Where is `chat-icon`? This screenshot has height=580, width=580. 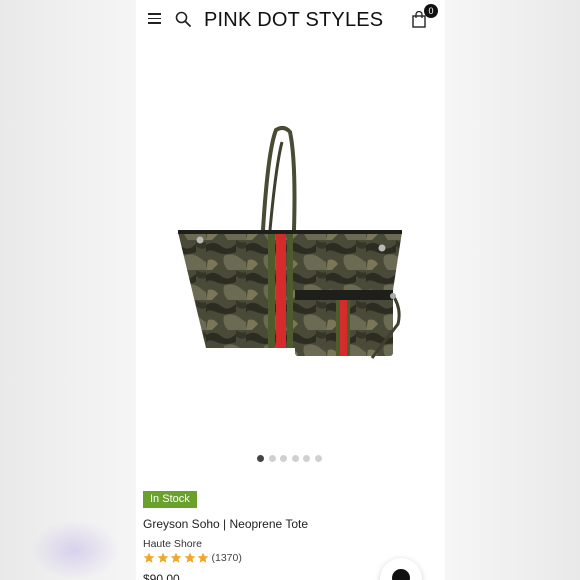
chat-icon is located at coordinates (401, 574).